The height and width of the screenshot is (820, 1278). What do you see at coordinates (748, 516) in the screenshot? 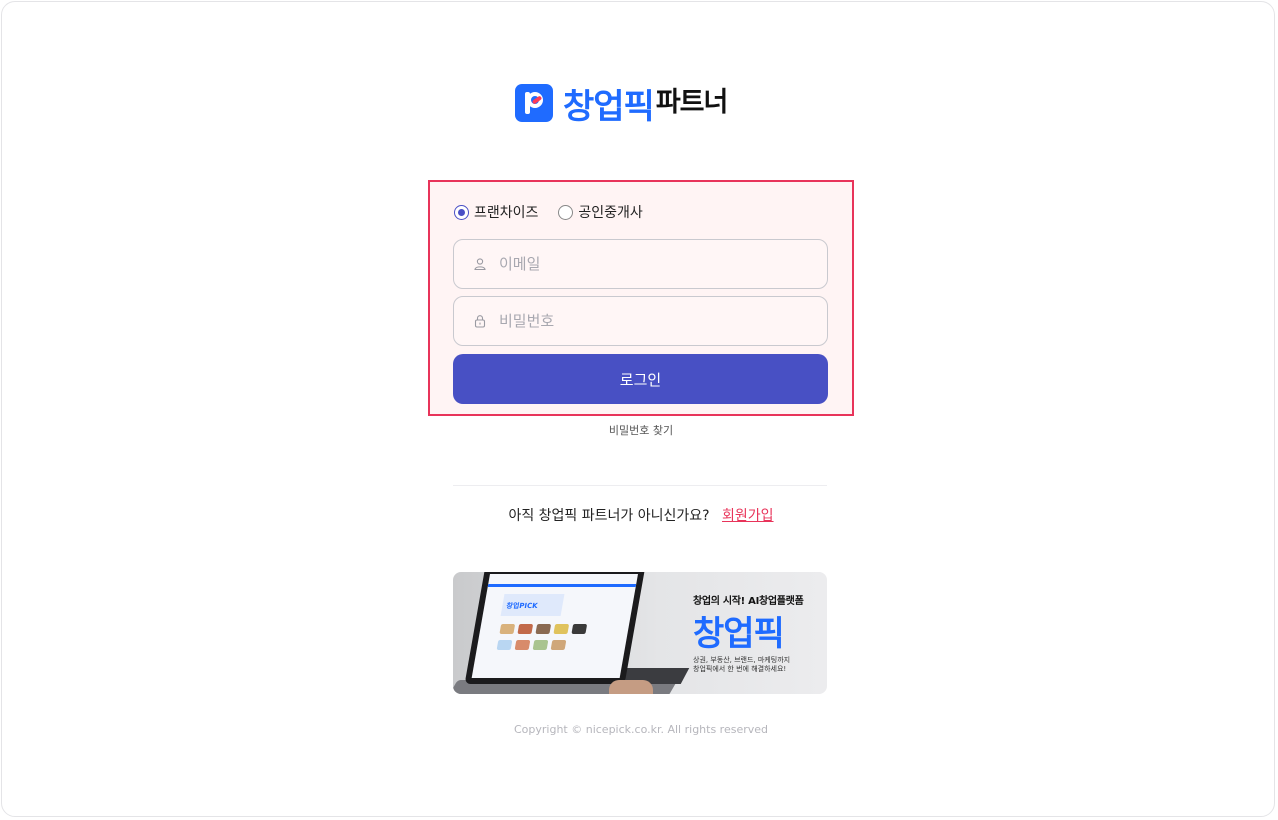
I see `signup-link: 회원가입` at bounding box center [748, 516].